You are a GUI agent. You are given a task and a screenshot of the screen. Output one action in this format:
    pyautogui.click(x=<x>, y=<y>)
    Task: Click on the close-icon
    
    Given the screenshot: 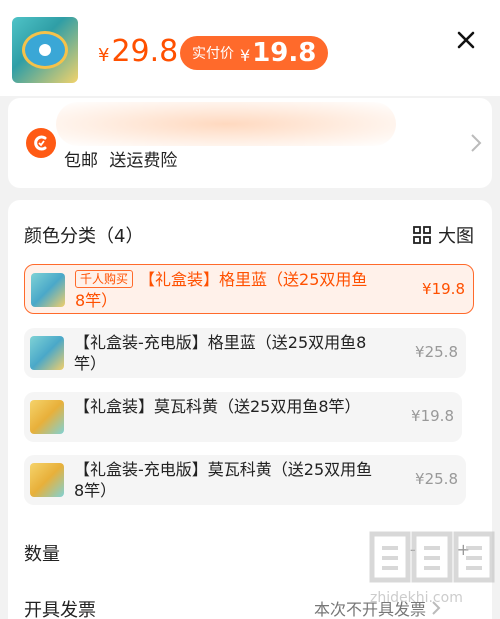 What is the action you would take?
    pyautogui.click(x=466, y=40)
    